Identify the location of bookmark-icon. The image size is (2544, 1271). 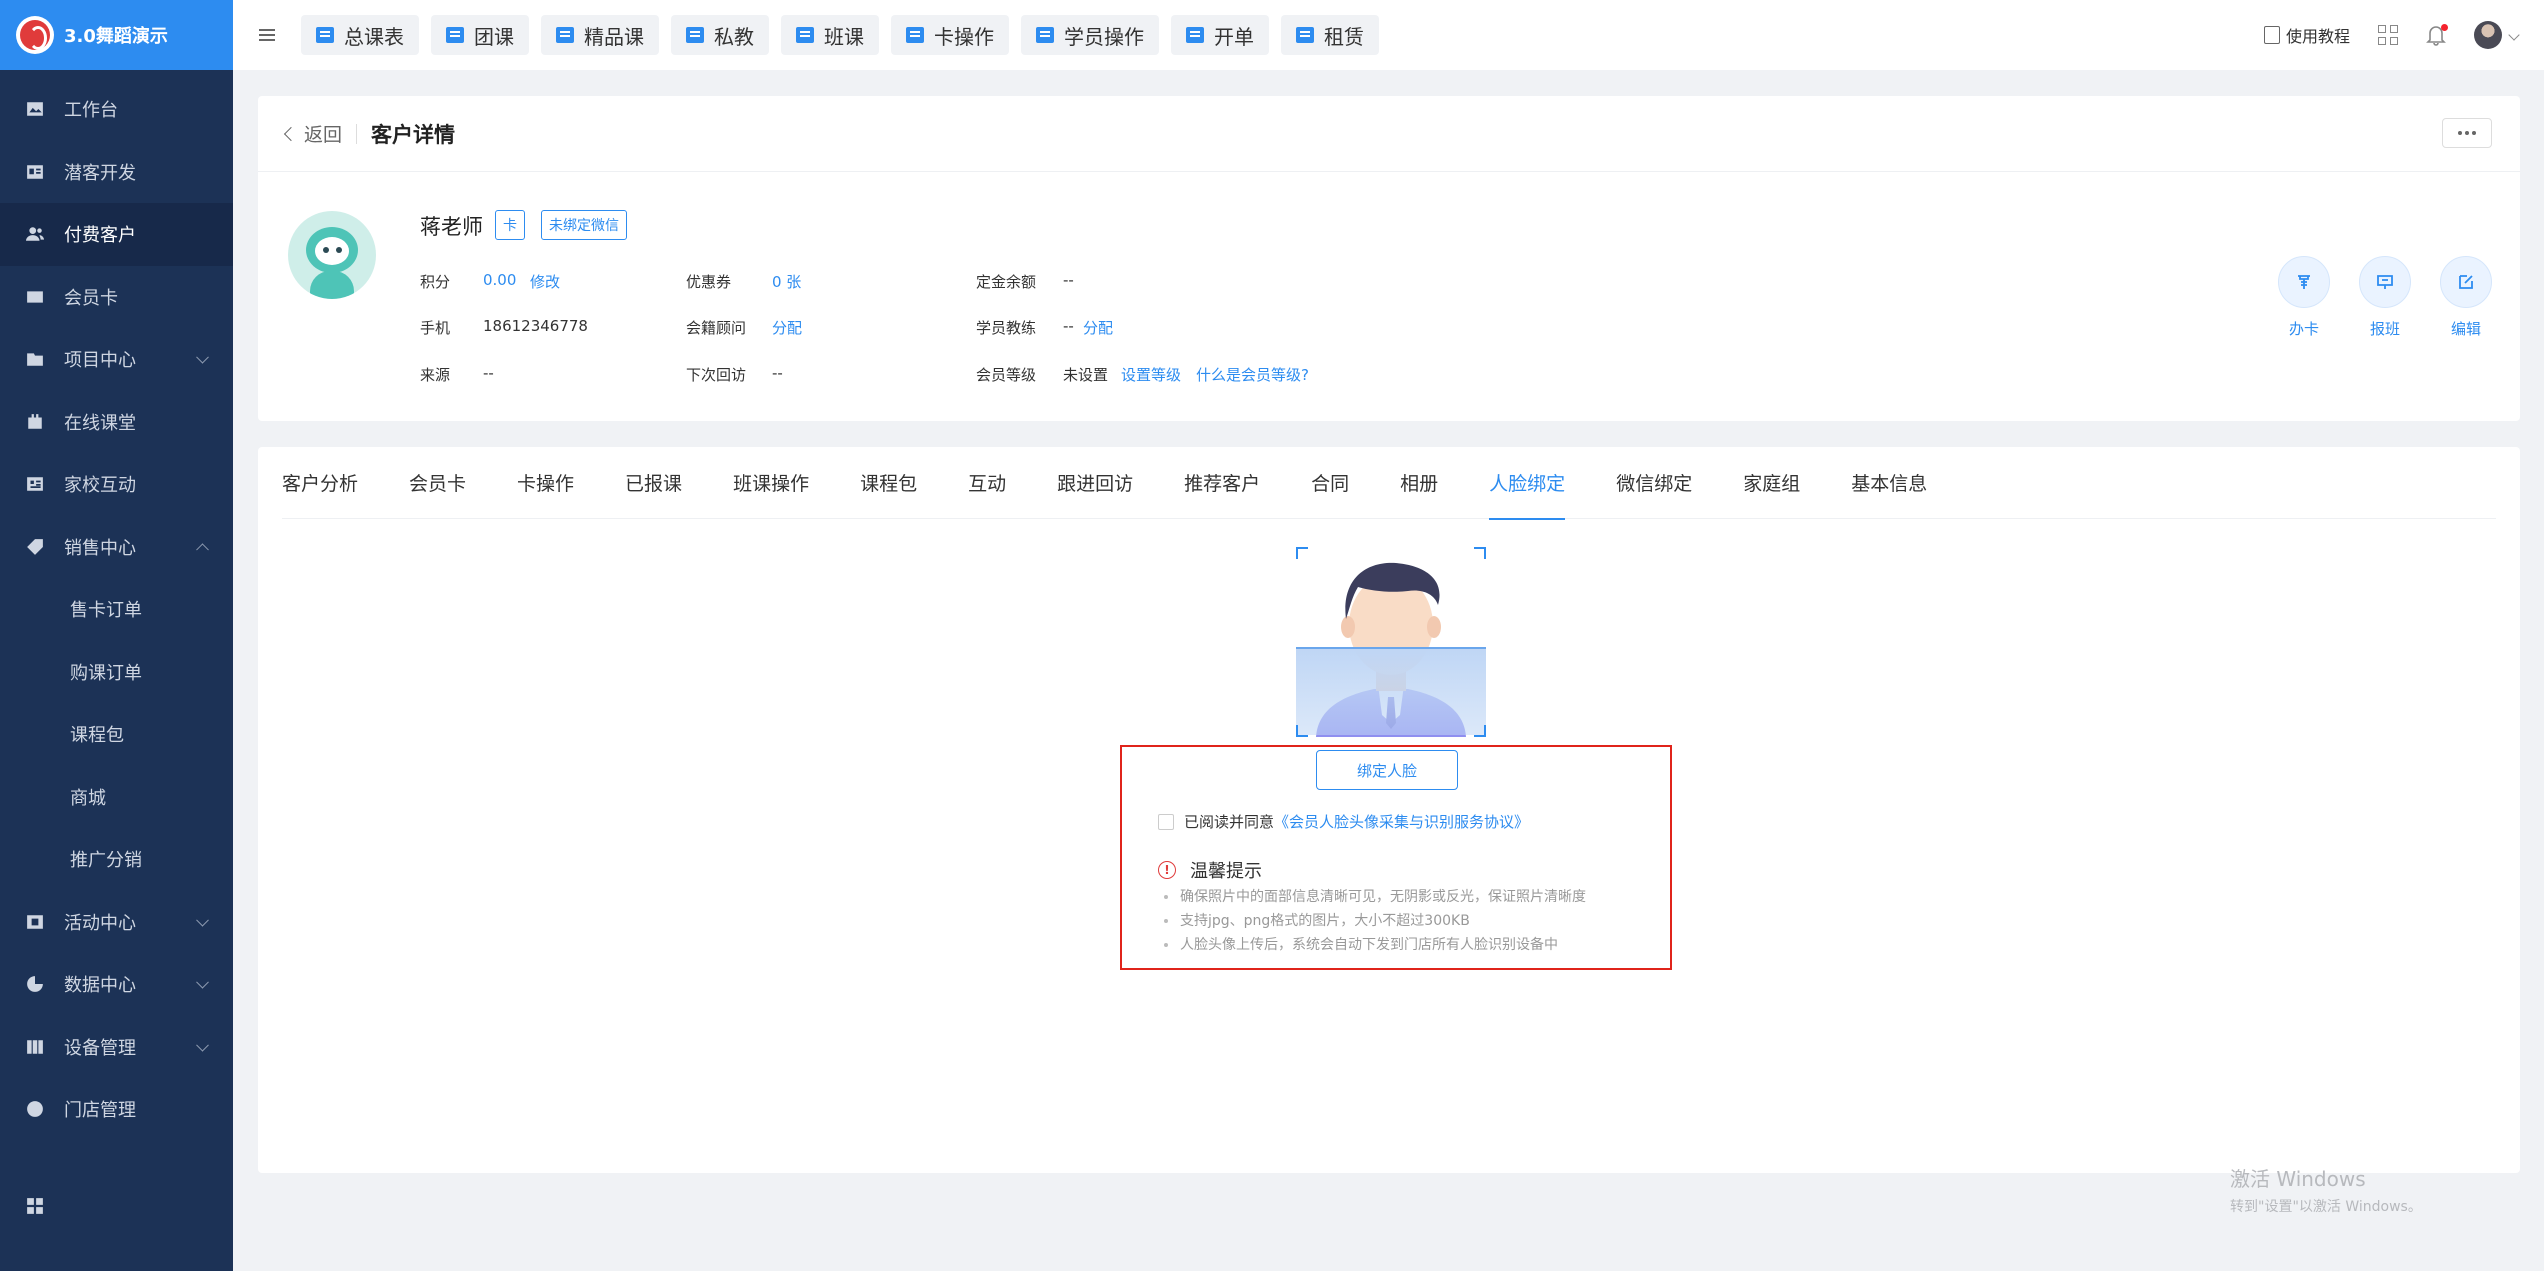
(565, 35).